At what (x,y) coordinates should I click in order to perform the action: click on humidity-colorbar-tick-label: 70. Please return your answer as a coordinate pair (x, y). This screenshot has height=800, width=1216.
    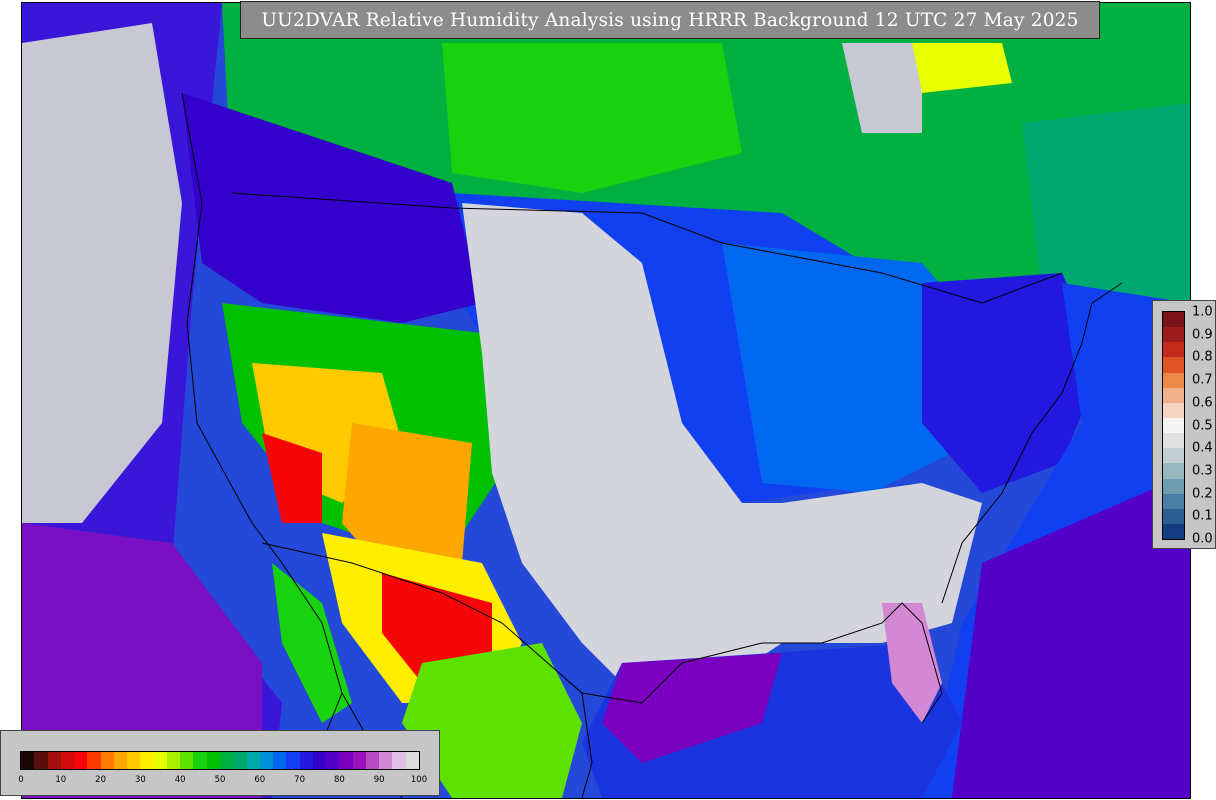
    Looking at the image, I should click on (300, 780).